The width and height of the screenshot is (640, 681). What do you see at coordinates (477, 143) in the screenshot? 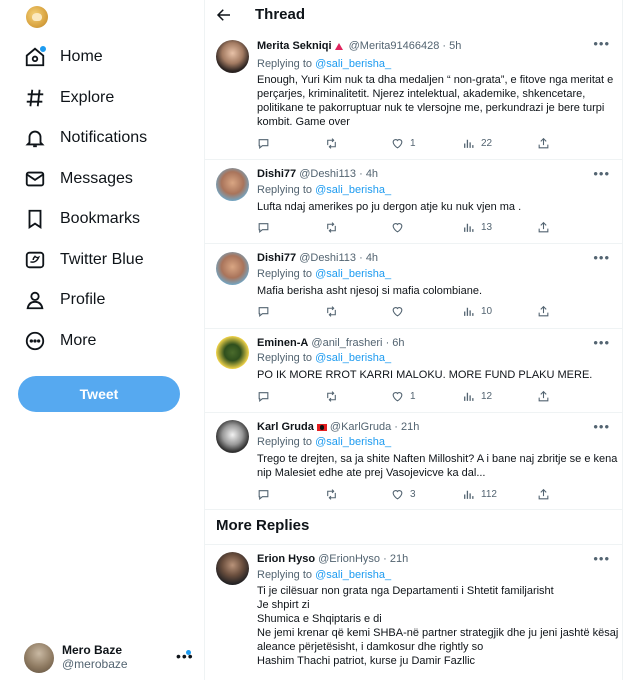
I see `views-button: 22` at bounding box center [477, 143].